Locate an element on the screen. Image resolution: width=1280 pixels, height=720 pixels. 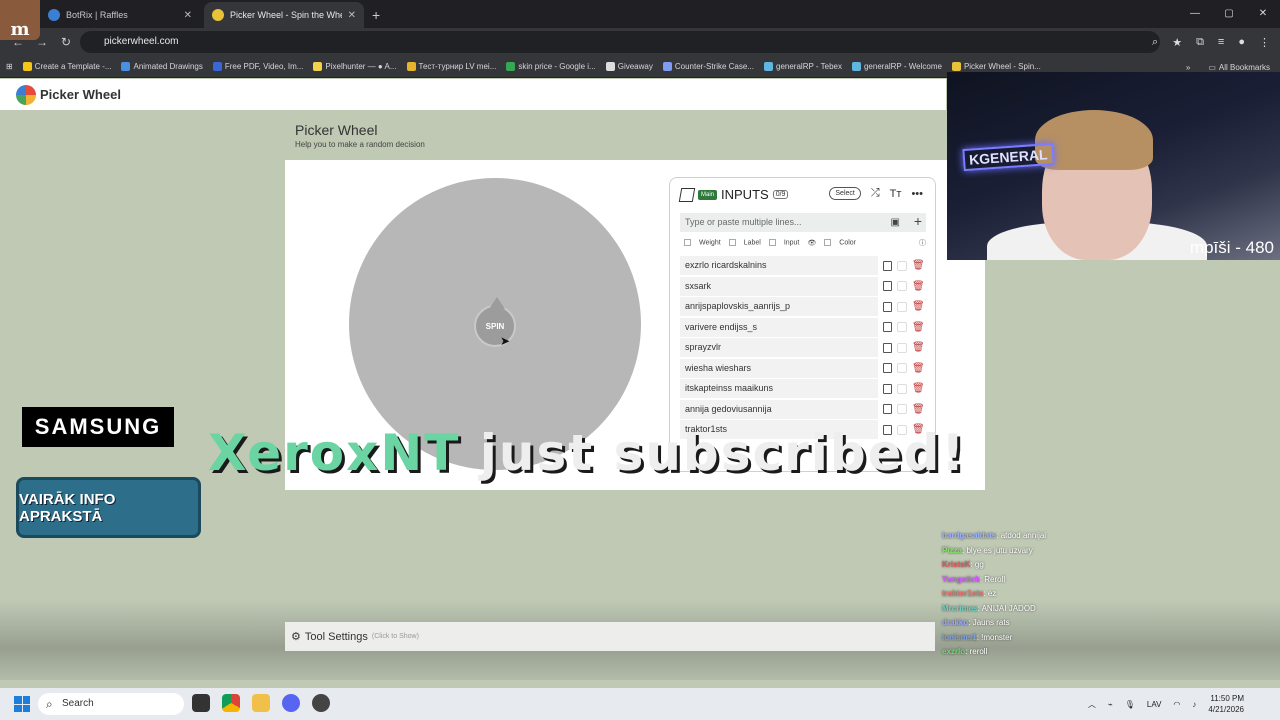
list-item: wiesha wieshars 🗑 is located at coordinates (803, 368).